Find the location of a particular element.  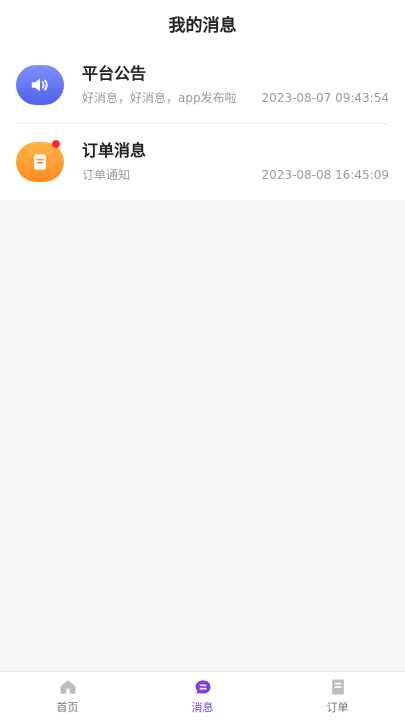

nav-bar: 我的消息 is located at coordinates (202, 23).